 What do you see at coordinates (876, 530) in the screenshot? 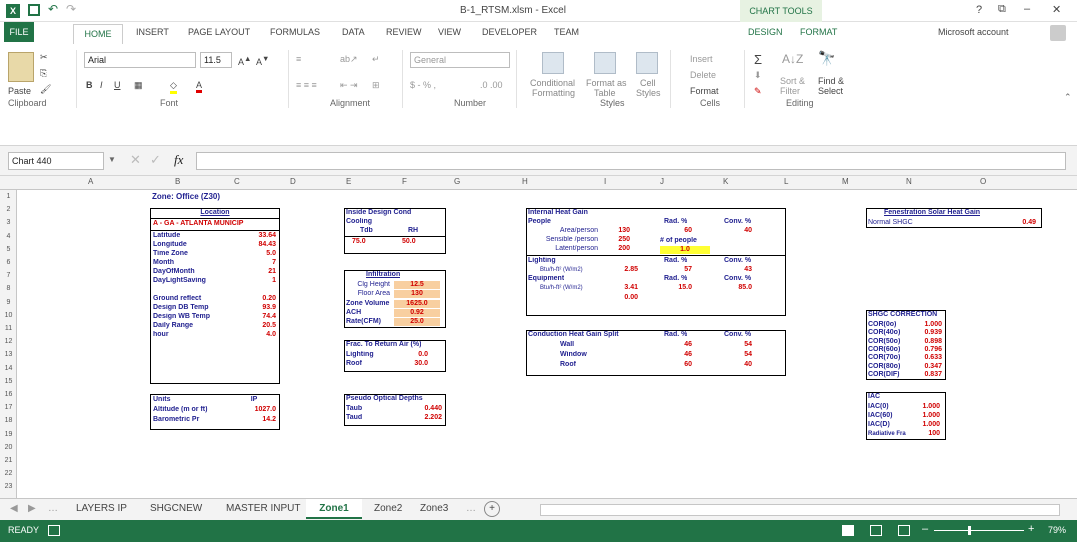
I see `page-layout-view-icon` at bounding box center [876, 530].